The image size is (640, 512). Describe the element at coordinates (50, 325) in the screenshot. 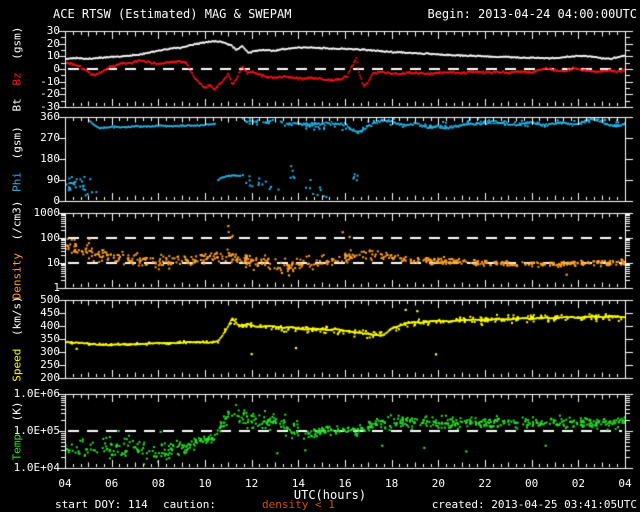

I see `y-tick-label: 400` at that location.